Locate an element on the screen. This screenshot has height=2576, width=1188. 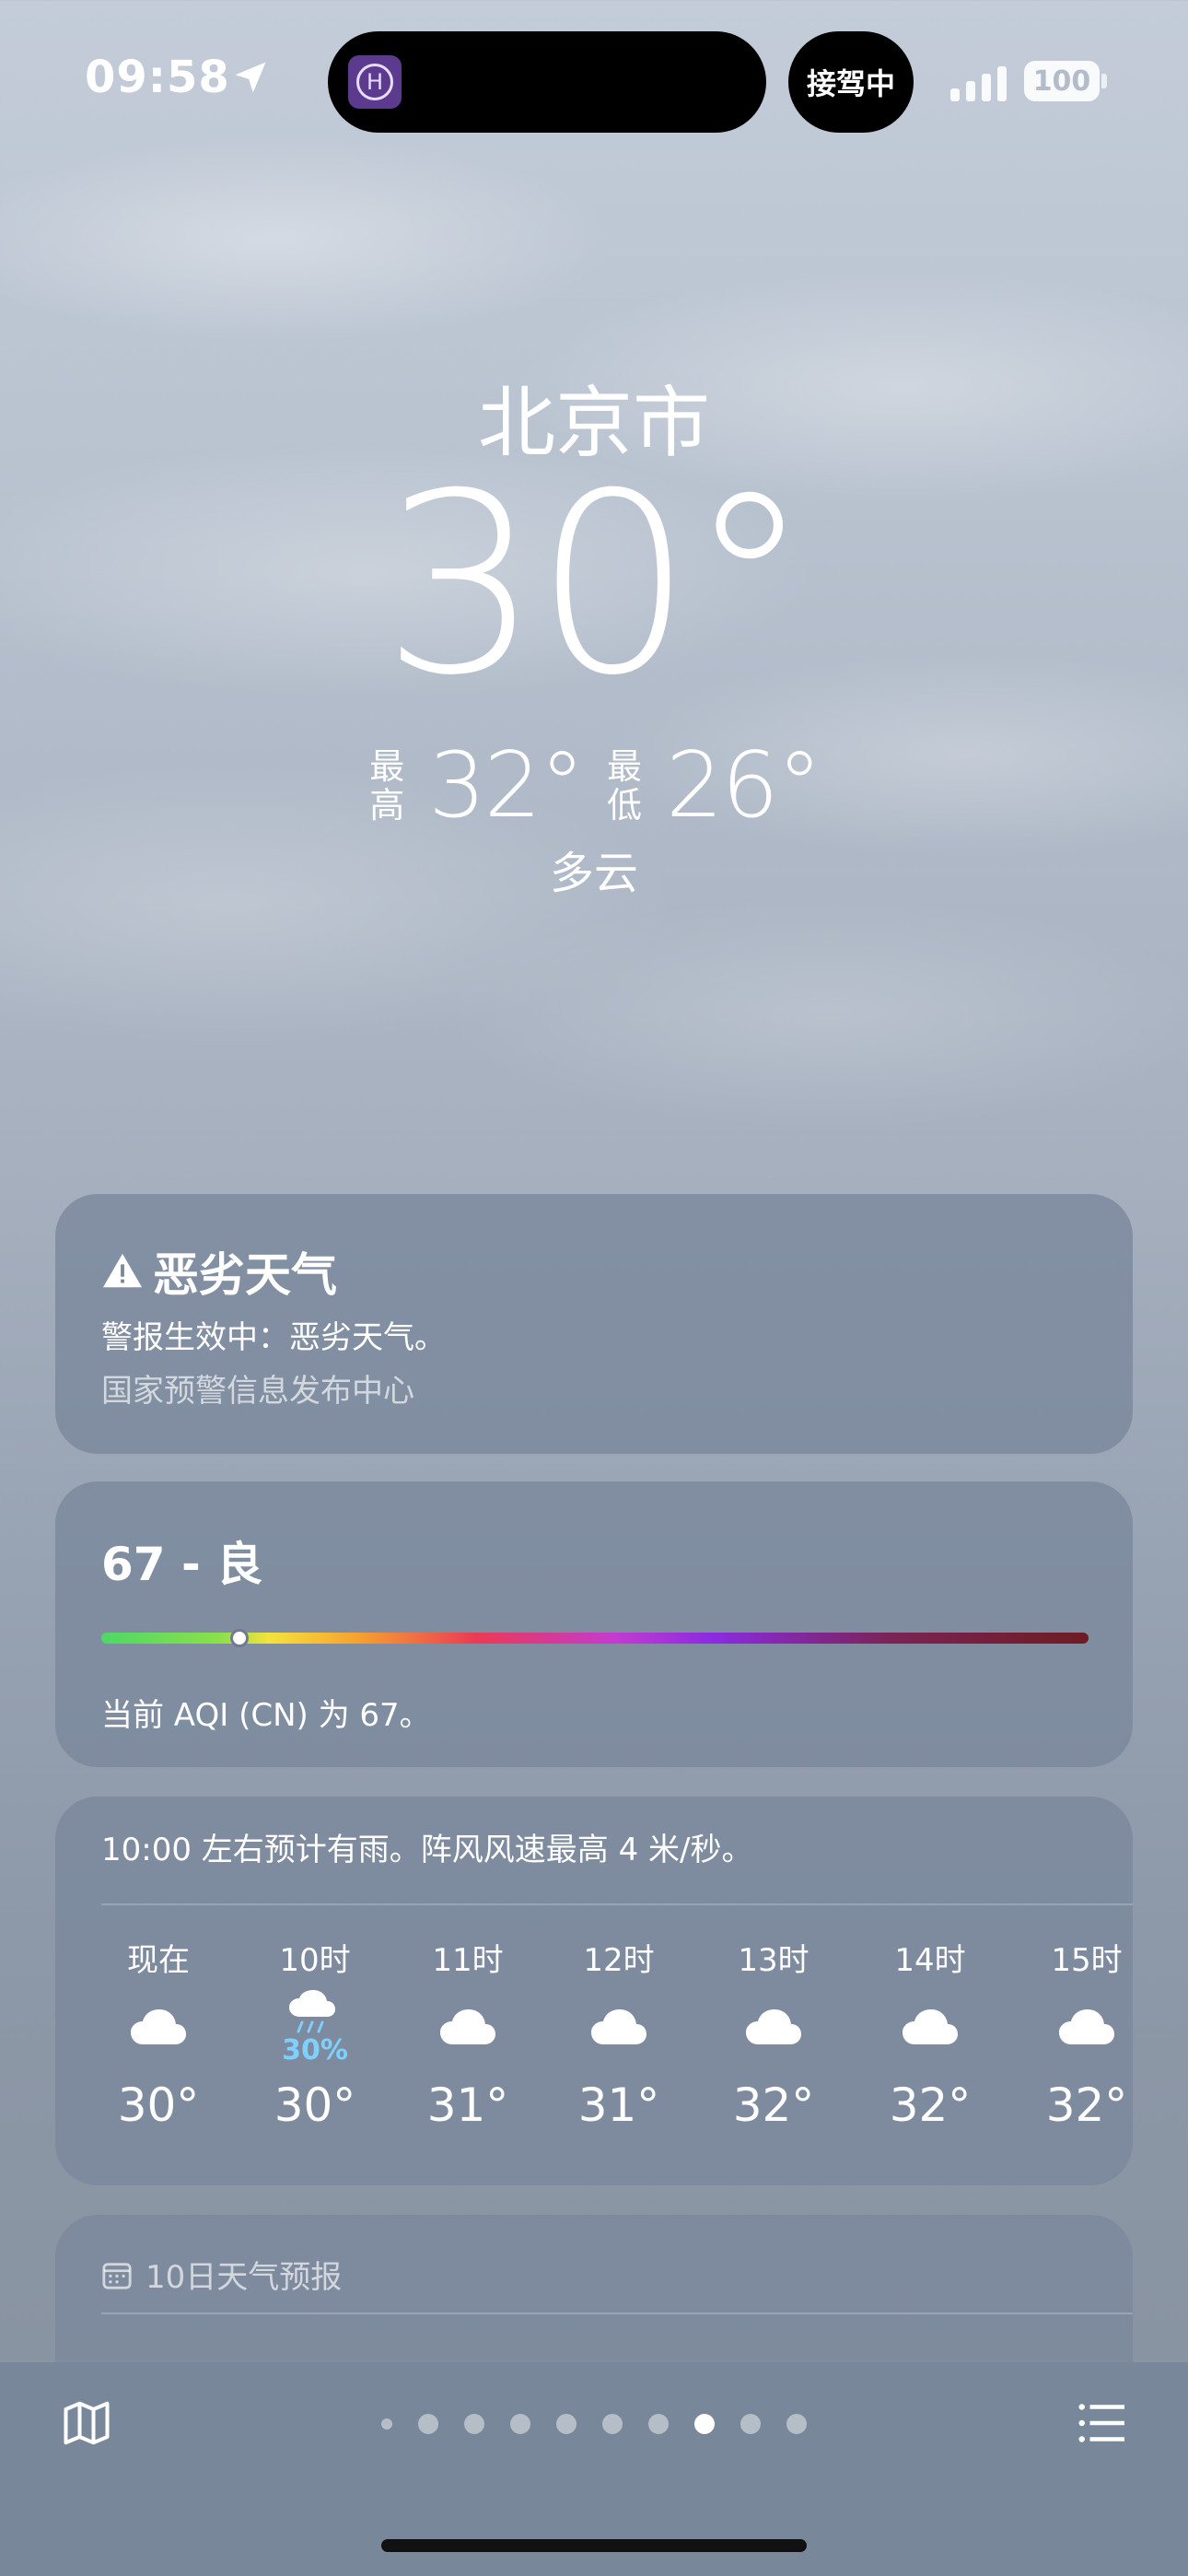
high-temp: 32° is located at coordinates (507, 785).